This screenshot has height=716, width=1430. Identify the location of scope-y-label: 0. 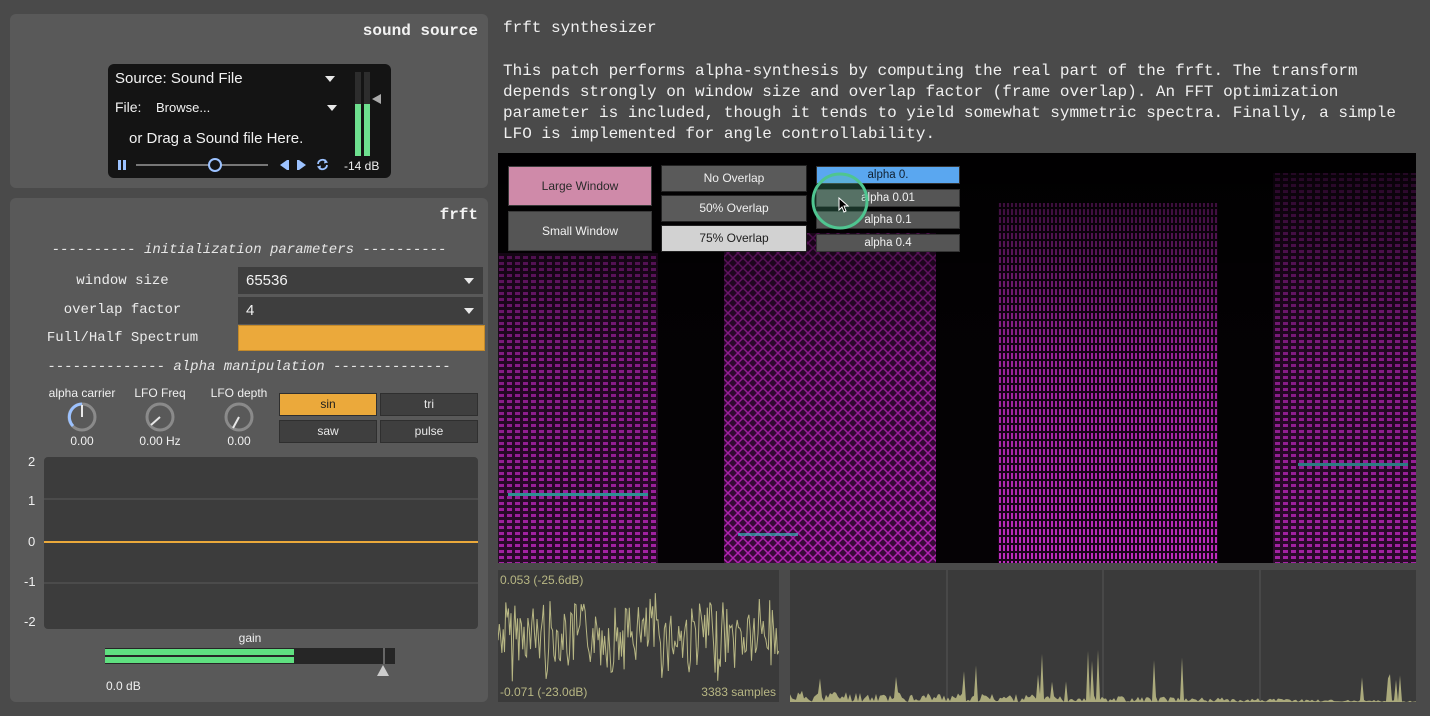
(32, 541).